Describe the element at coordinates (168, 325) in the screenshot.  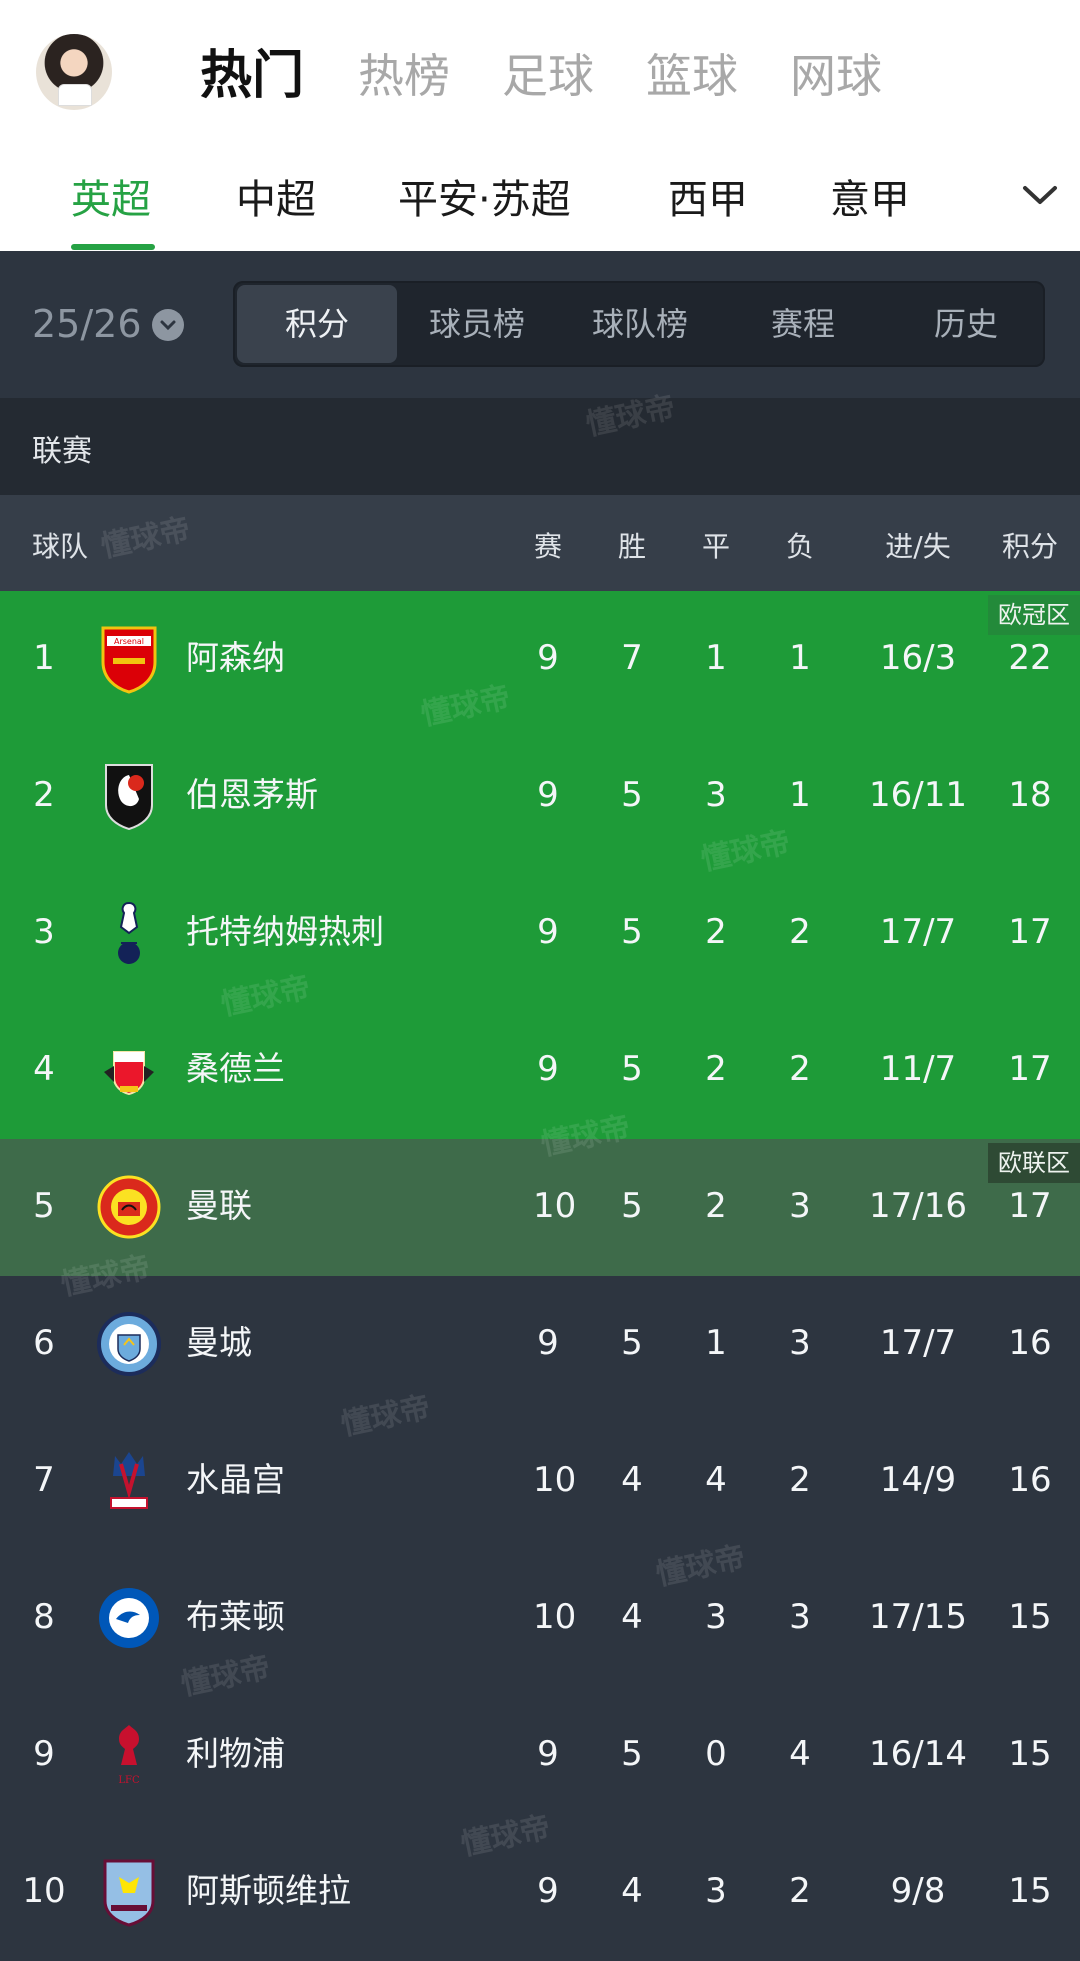
I see `chevron-down-circle-icon` at that location.